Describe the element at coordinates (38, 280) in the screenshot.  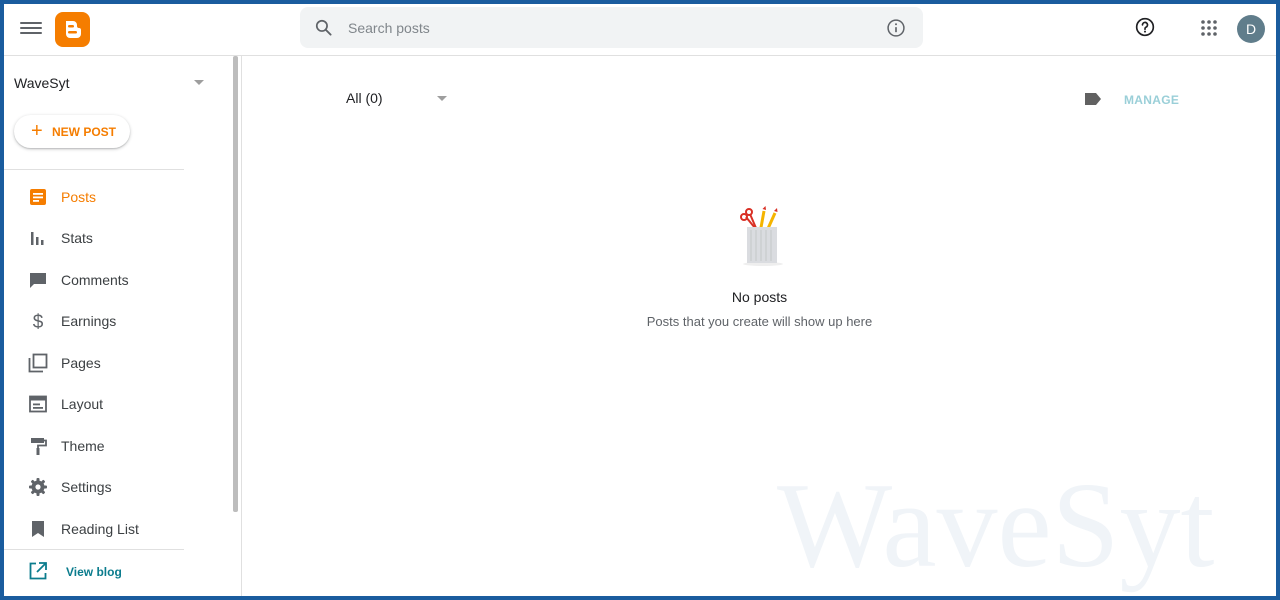
I see `comments-icon` at that location.